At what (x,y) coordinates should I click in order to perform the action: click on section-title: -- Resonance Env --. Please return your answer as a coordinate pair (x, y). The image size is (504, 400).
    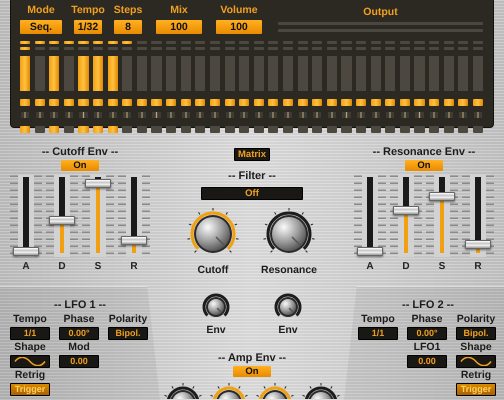
    Looking at the image, I should click on (424, 152).